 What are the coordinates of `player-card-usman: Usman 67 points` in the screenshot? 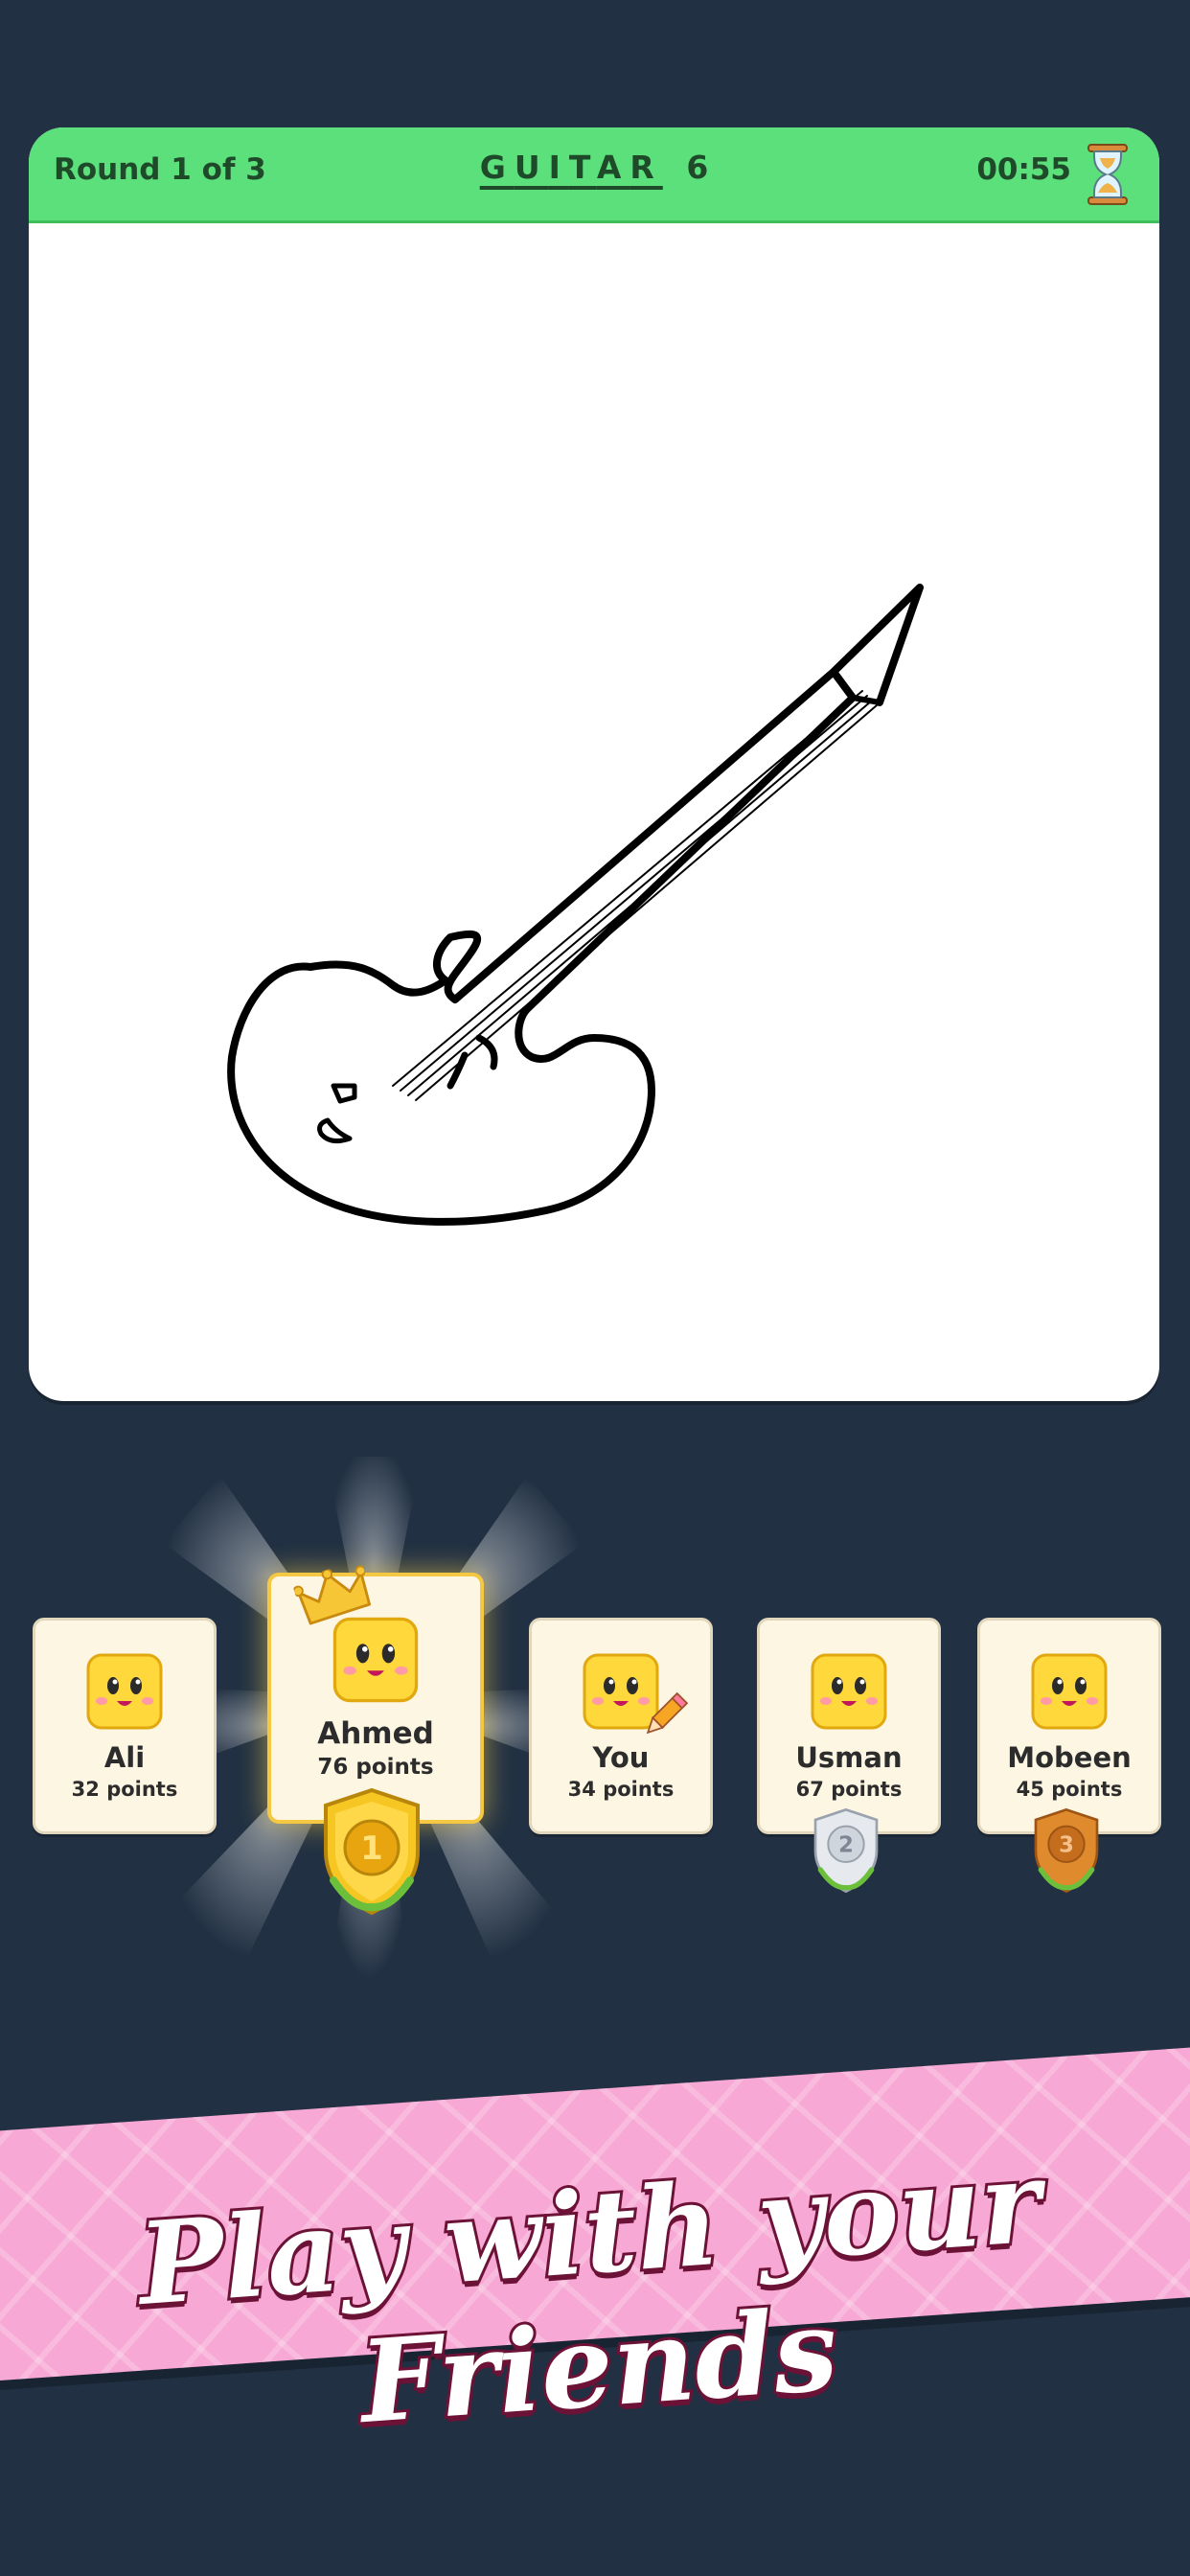 It's located at (849, 1726).